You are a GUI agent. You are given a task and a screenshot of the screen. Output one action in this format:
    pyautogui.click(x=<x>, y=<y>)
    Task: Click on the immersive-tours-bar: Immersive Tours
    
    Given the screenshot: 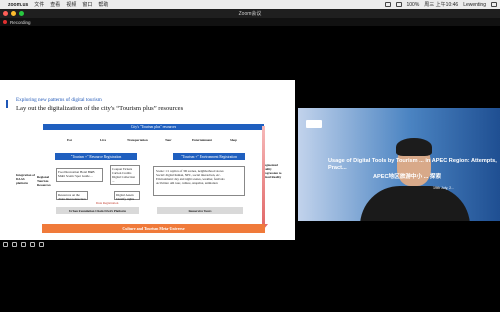 What is the action you would take?
    pyautogui.click(x=200, y=210)
    